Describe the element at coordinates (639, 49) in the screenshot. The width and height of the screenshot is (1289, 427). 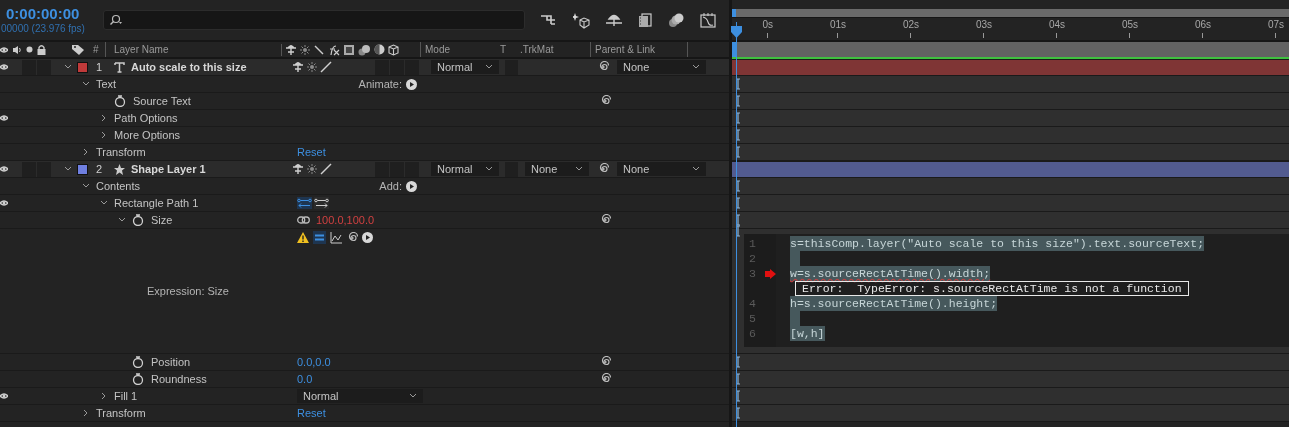
I see `column-header: Parent & Link` at that location.